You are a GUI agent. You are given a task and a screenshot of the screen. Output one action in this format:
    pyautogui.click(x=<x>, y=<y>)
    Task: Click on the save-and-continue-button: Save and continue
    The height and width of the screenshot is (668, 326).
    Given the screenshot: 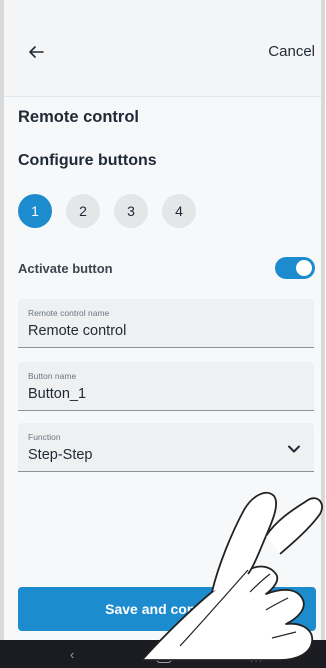 What is the action you would take?
    pyautogui.click(x=167, y=609)
    